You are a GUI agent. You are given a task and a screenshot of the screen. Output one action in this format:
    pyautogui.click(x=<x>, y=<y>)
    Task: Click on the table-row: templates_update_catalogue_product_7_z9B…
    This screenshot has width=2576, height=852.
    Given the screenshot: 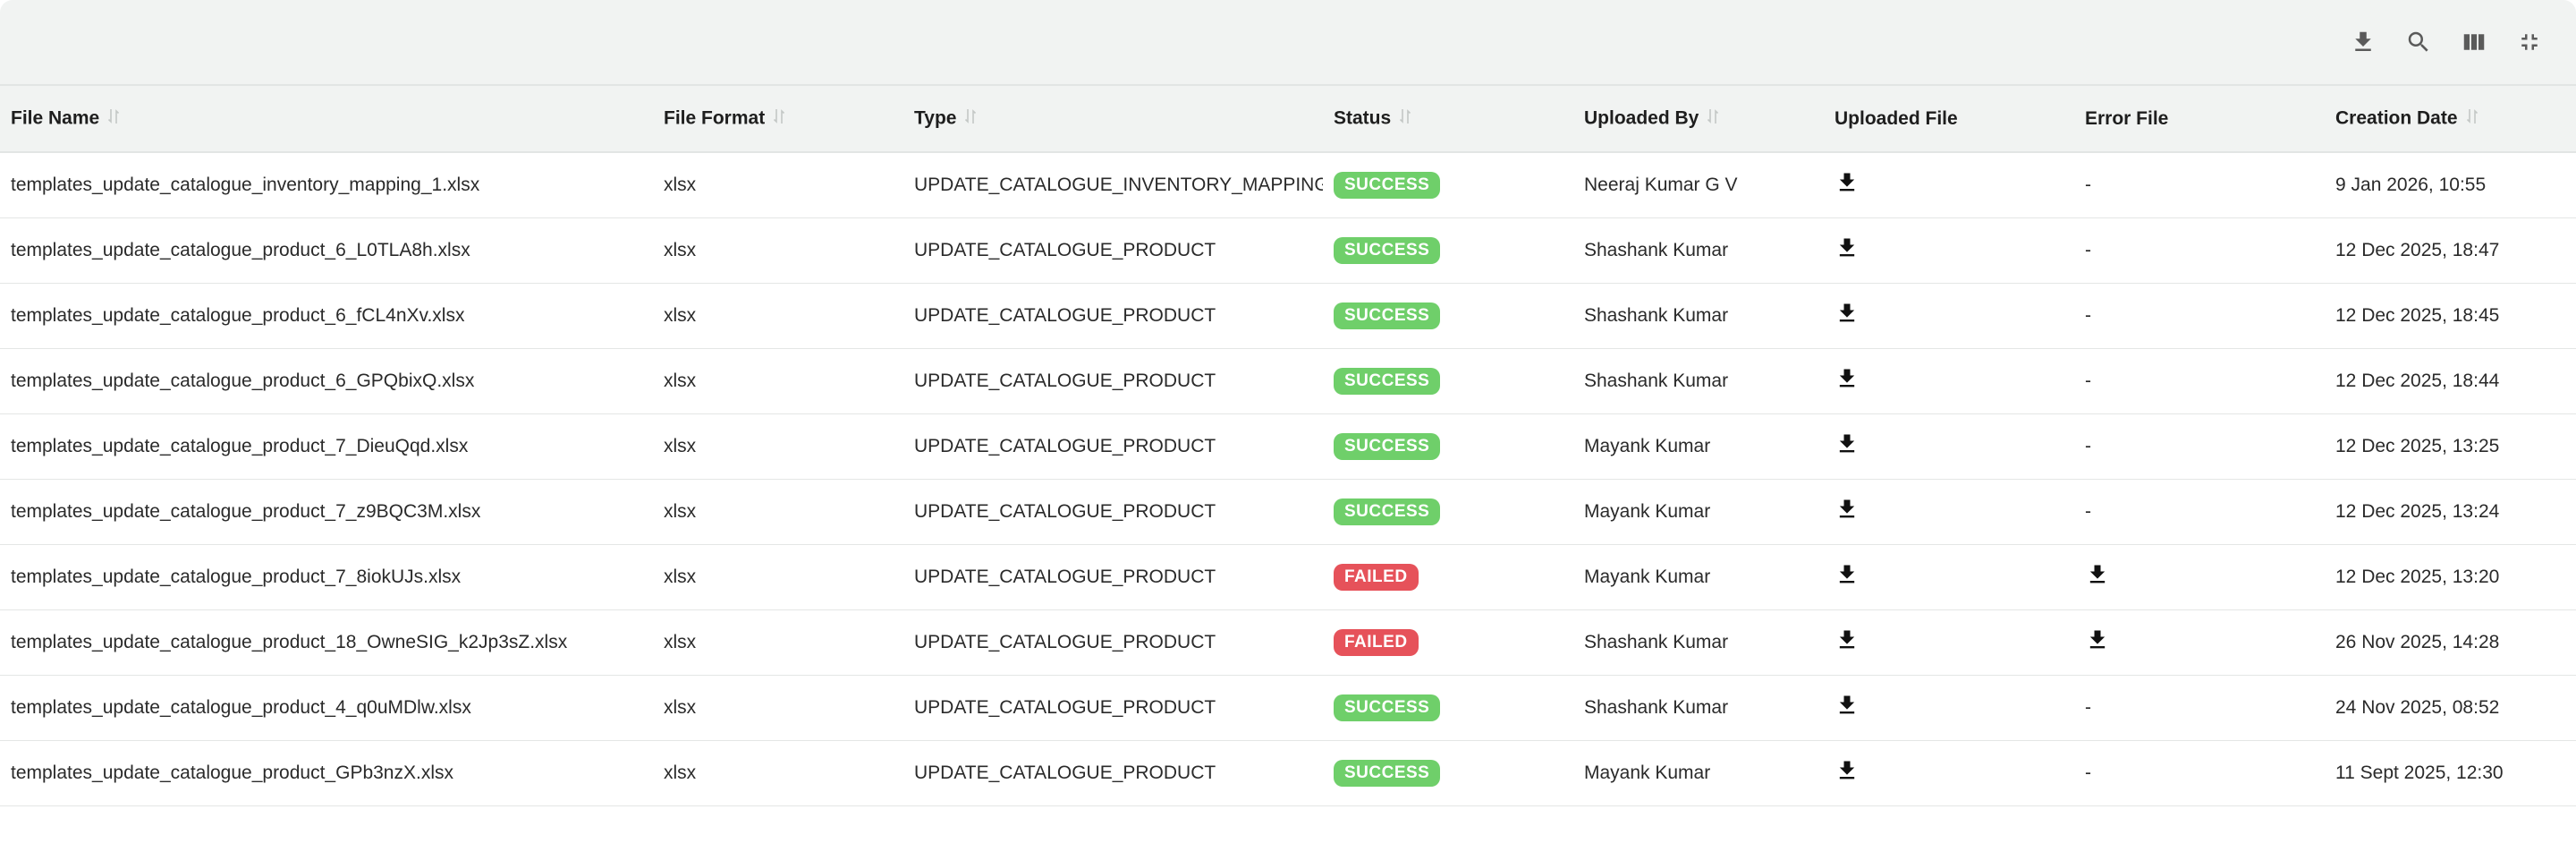 What is the action you would take?
    pyautogui.click(x=1288, y=511)
    